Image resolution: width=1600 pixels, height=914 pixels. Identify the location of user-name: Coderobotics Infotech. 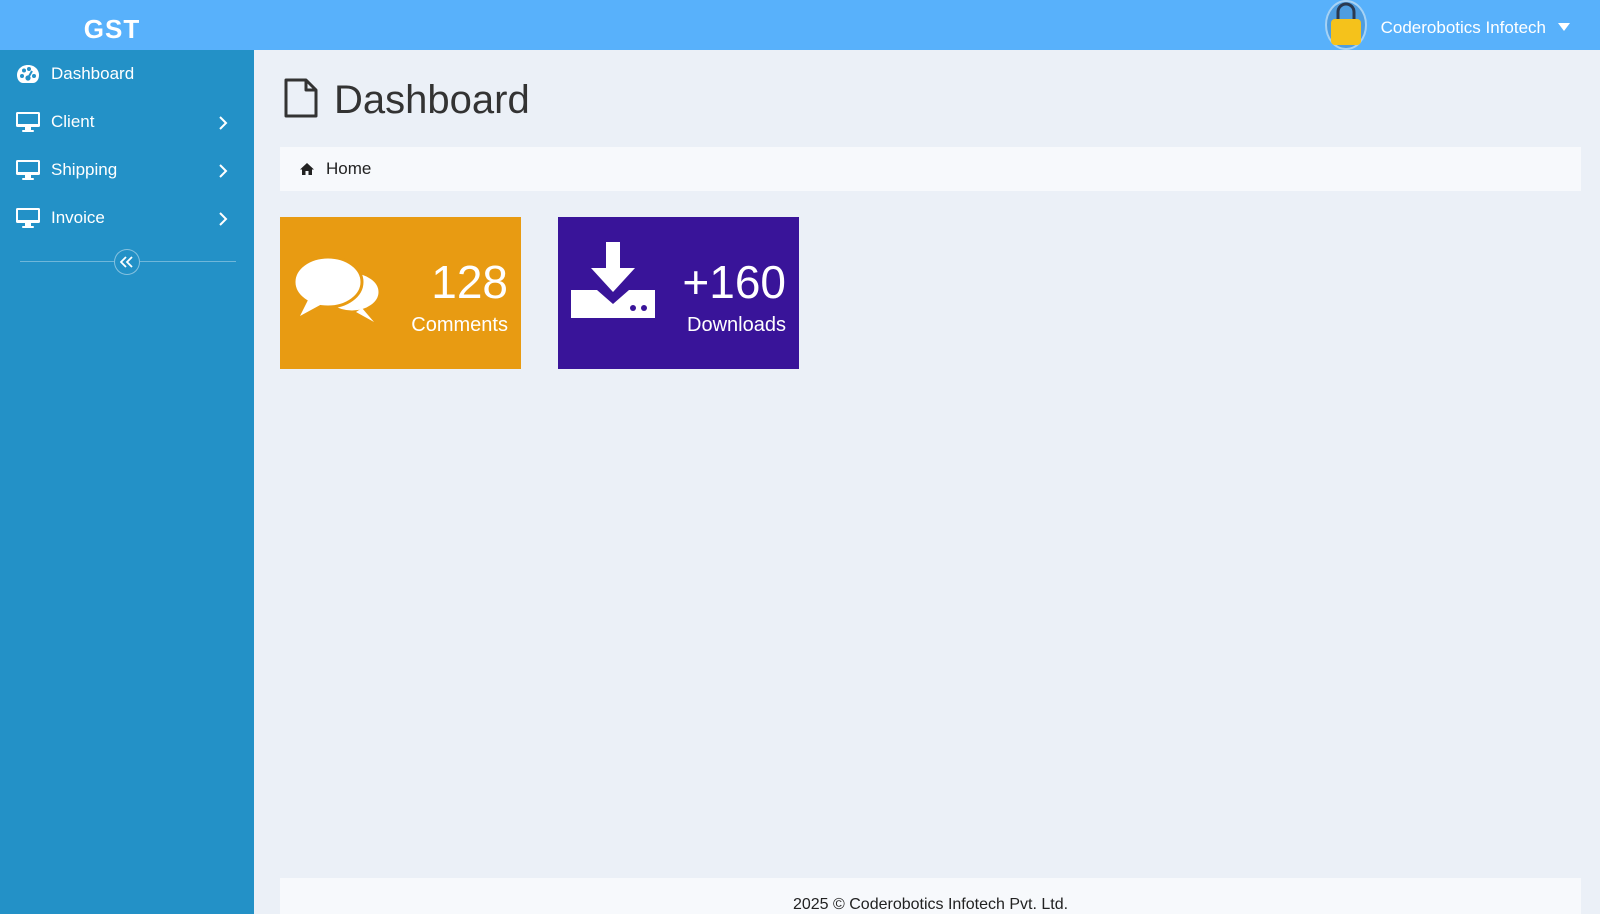
(1463, 28).